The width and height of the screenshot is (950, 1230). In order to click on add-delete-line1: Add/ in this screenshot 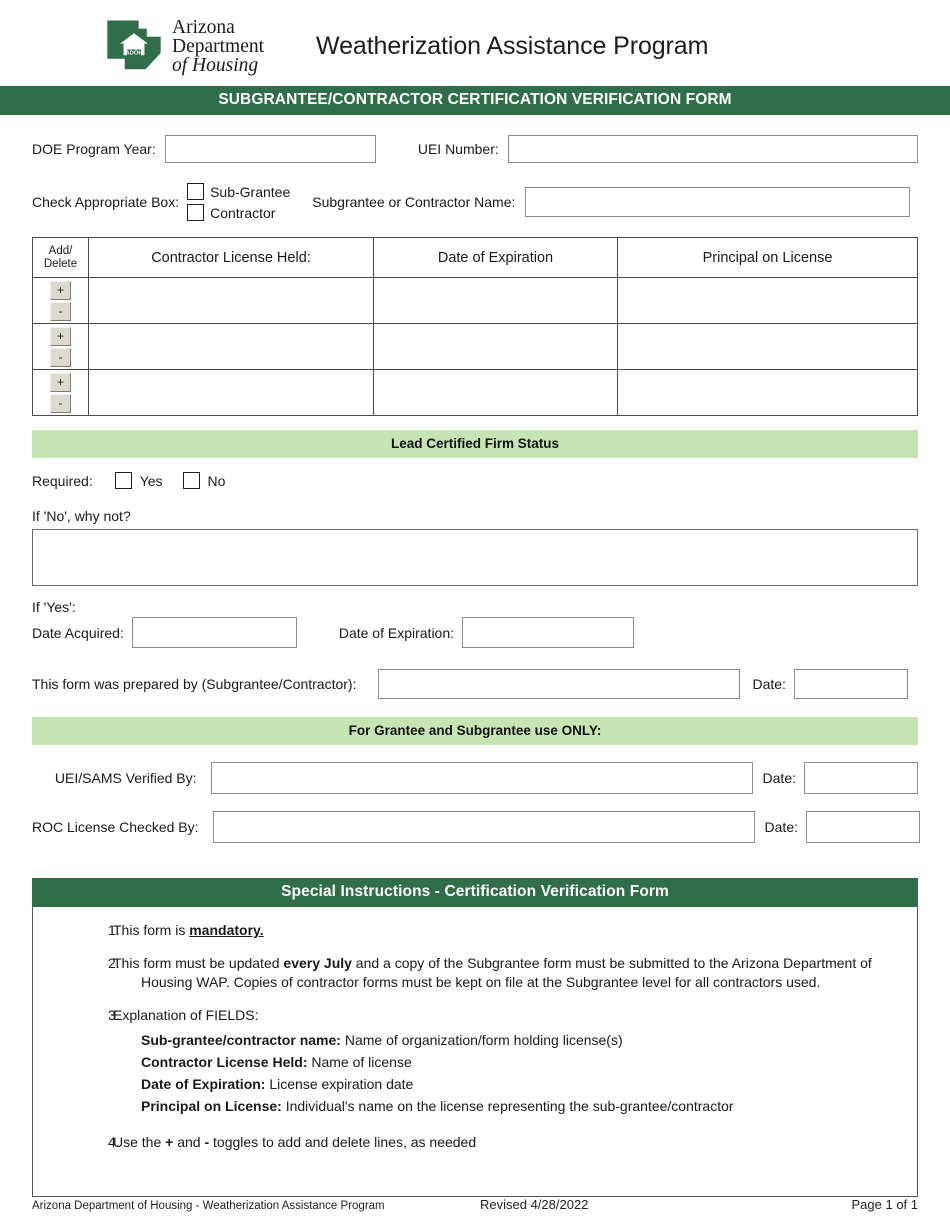, I will do `click(60, 250)`.